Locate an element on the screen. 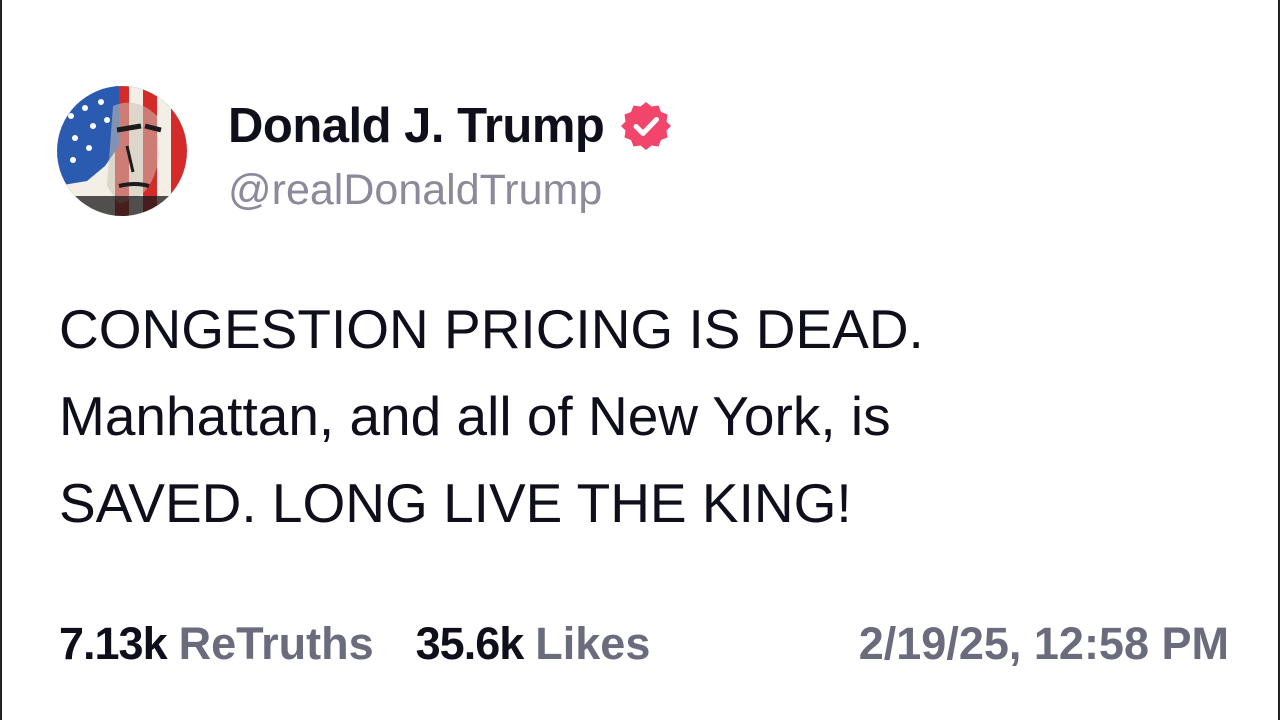  verified-badge-icon is located at coordinates (646, 126).